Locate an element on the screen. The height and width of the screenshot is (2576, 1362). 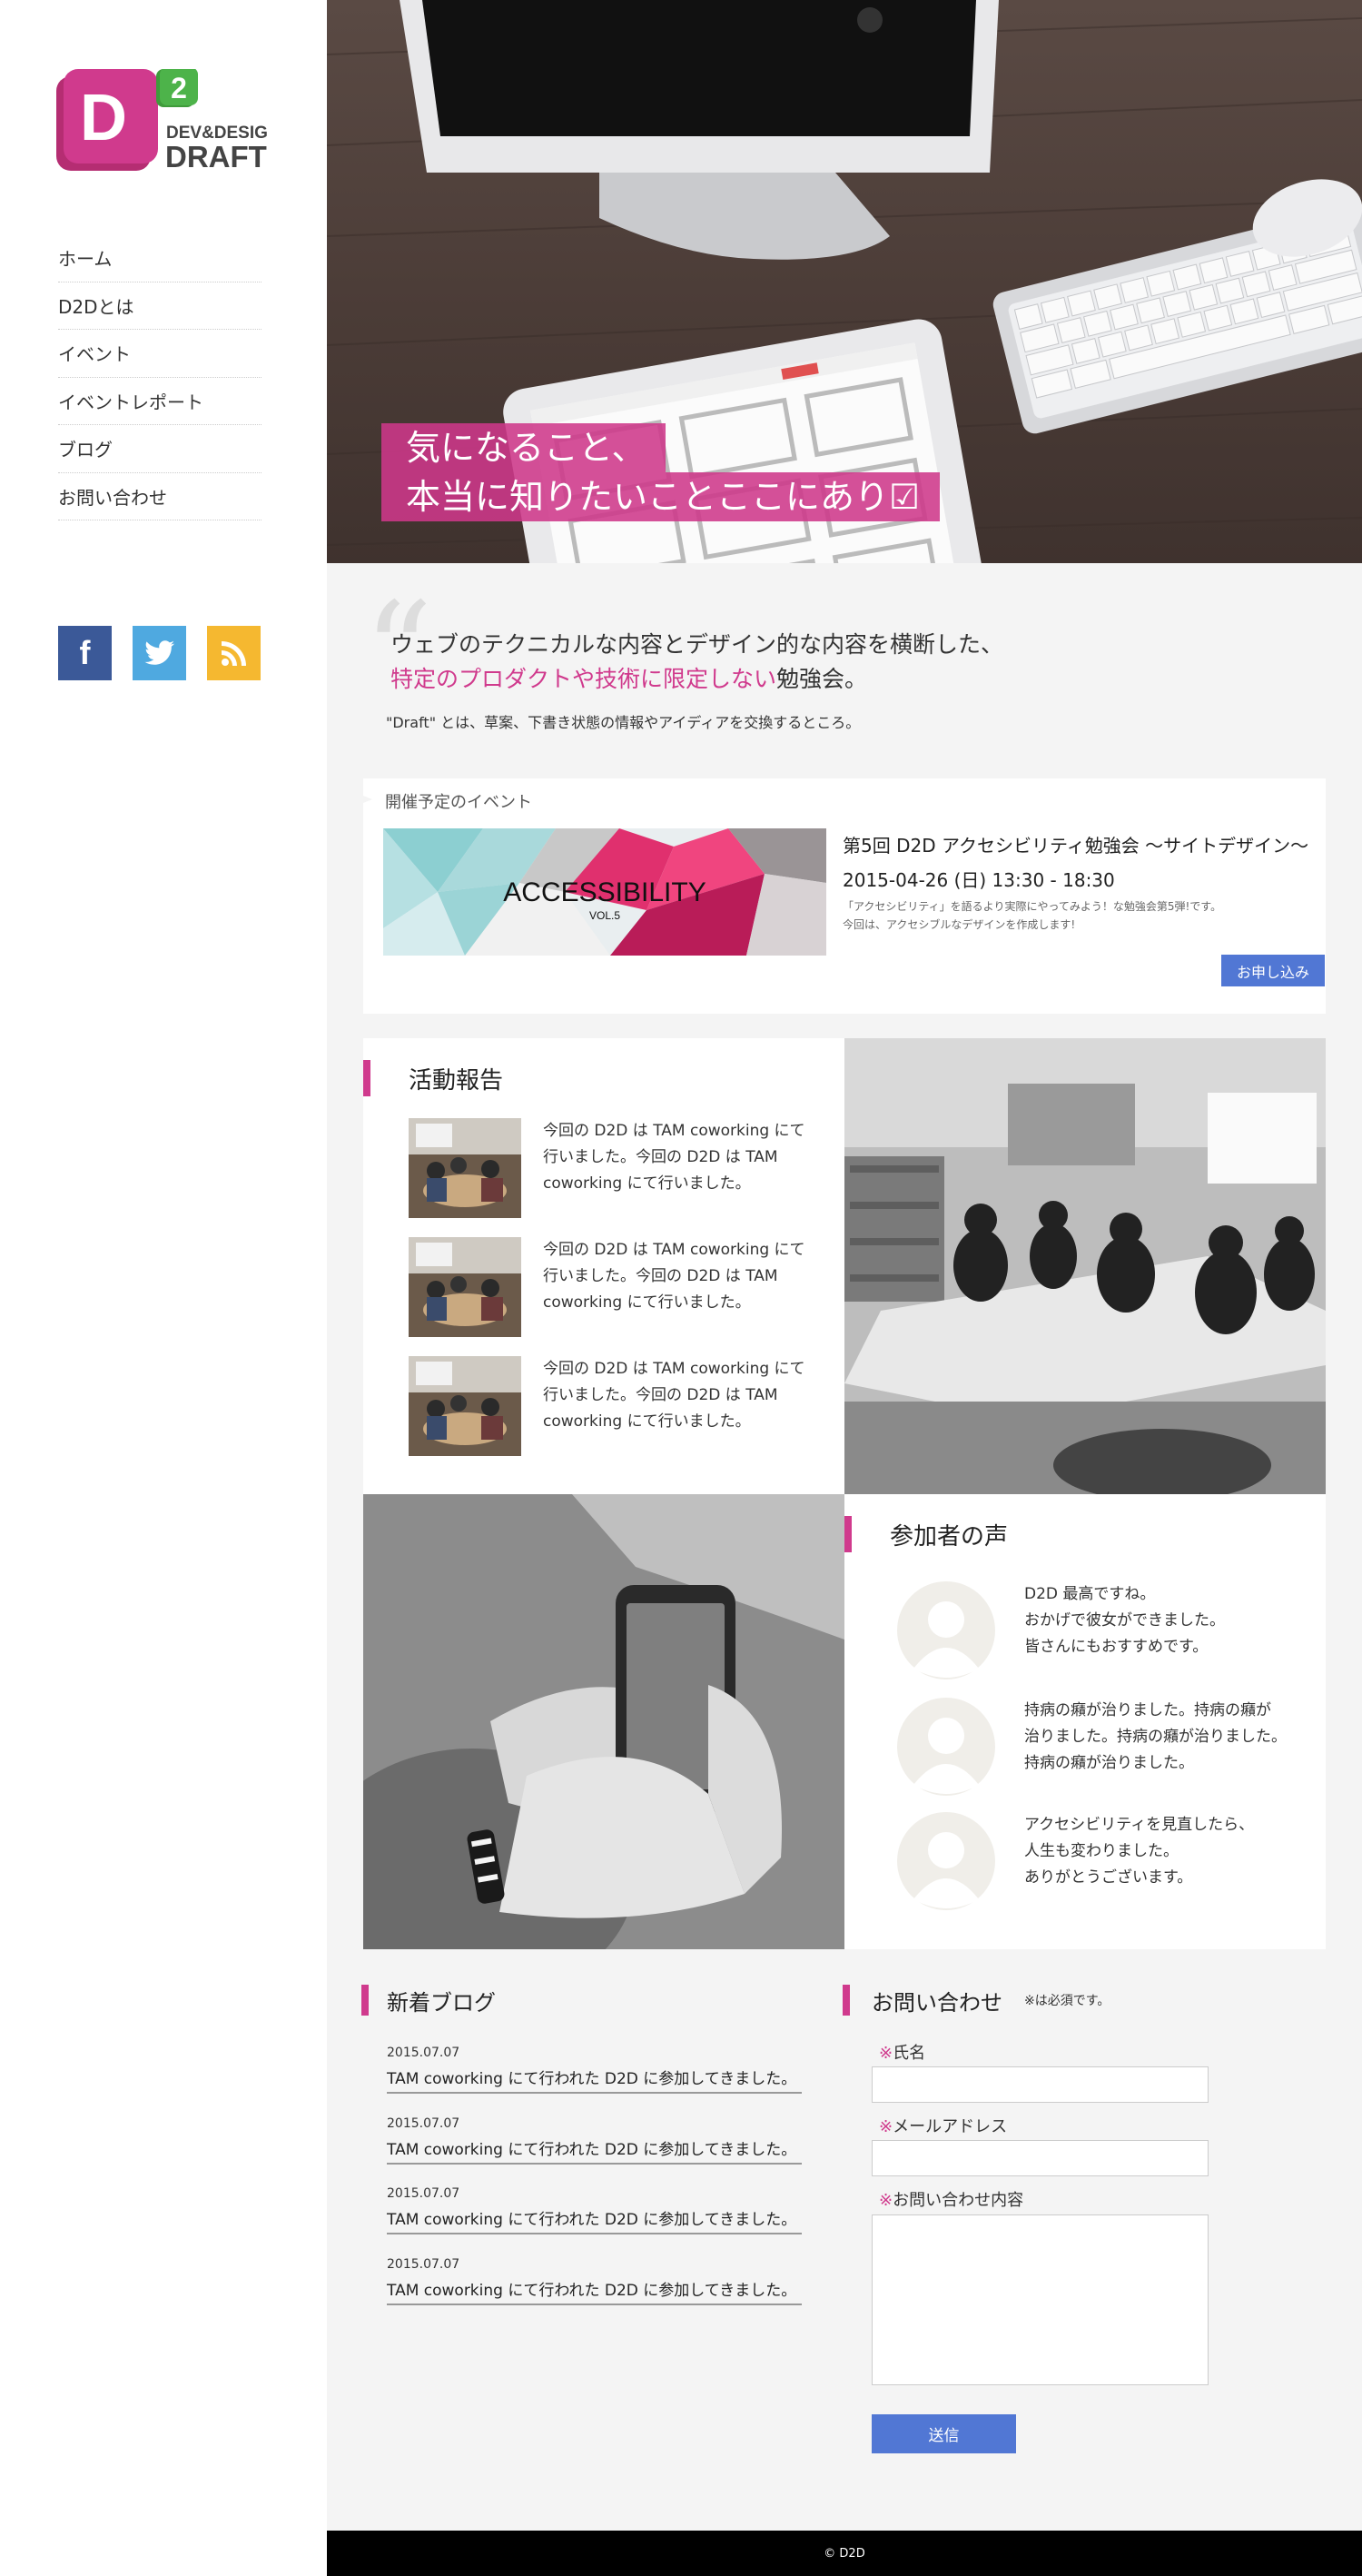
event-description-line1: 「アクセシビリティ」を語るより実際にやってみよう！な勉強会第5弾!です。 is located at coordinates (1032, 906).